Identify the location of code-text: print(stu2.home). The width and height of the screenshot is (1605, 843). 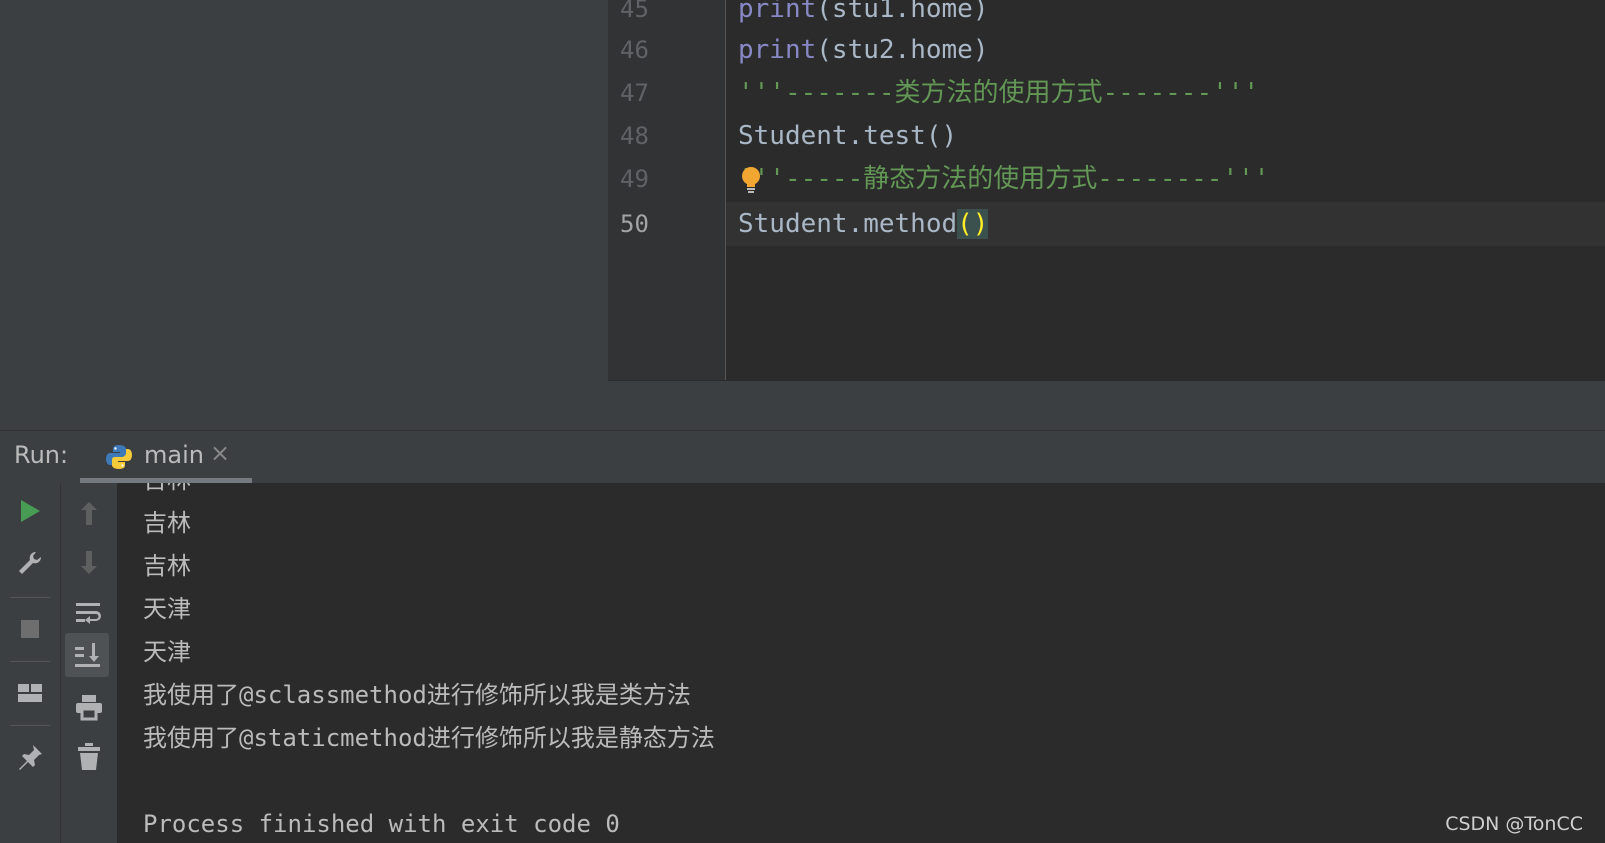
(863, 50).